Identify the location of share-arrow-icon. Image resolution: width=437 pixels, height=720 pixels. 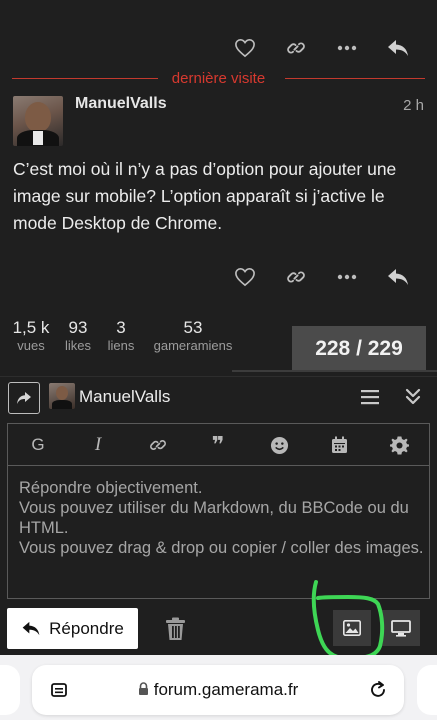
(24, 398).